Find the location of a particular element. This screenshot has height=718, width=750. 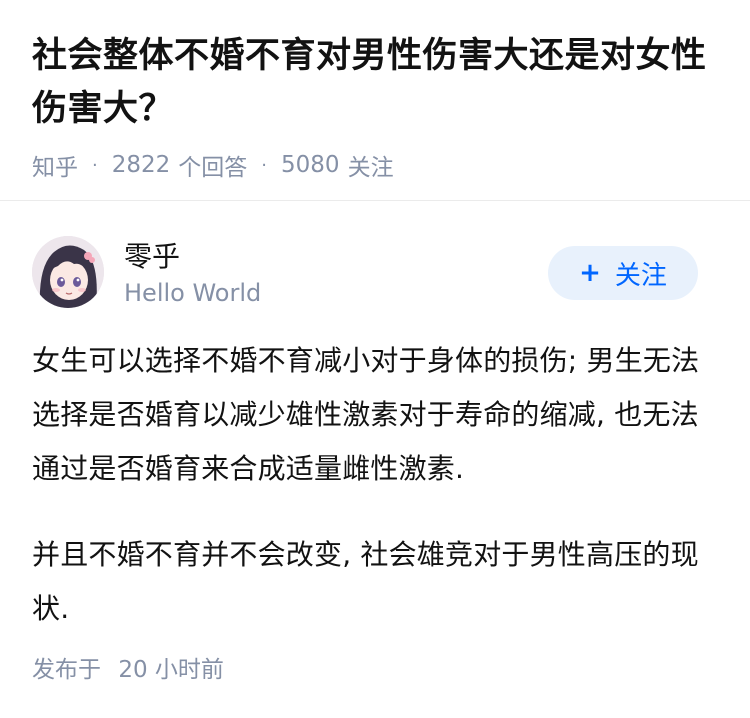

publish-label: 发布于 is located at coordinates (66, 670).